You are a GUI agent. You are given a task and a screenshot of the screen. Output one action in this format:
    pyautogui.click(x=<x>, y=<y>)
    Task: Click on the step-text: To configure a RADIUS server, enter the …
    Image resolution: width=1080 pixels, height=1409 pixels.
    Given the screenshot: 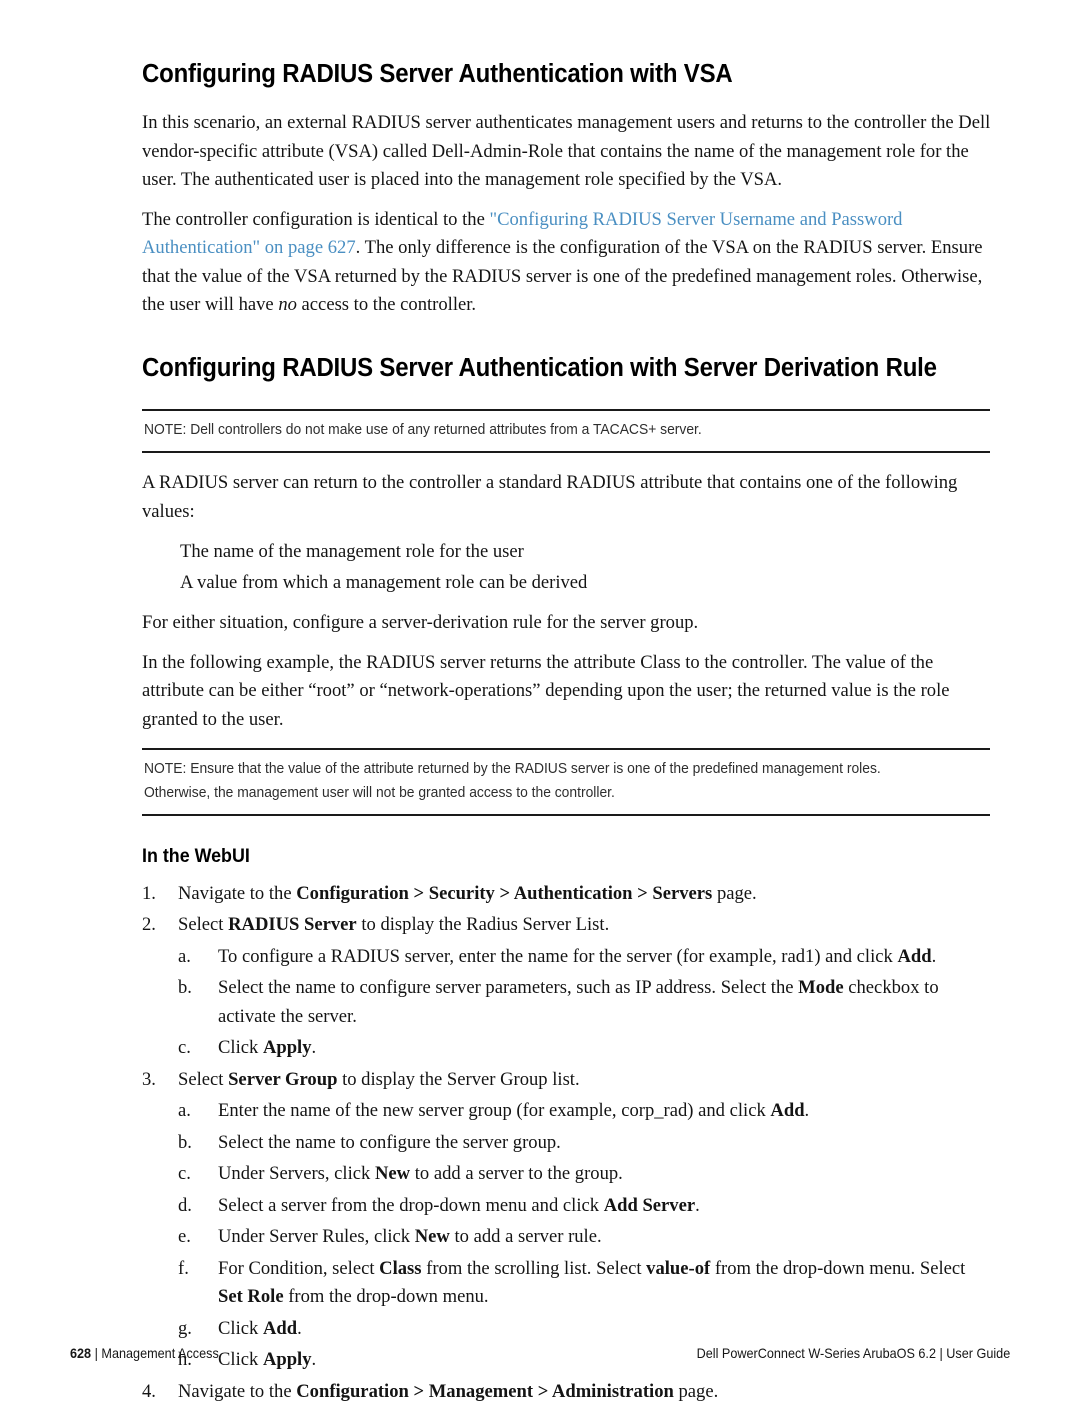 What is the action you would take?
    pyautogui.click(x=558, y=956)
    